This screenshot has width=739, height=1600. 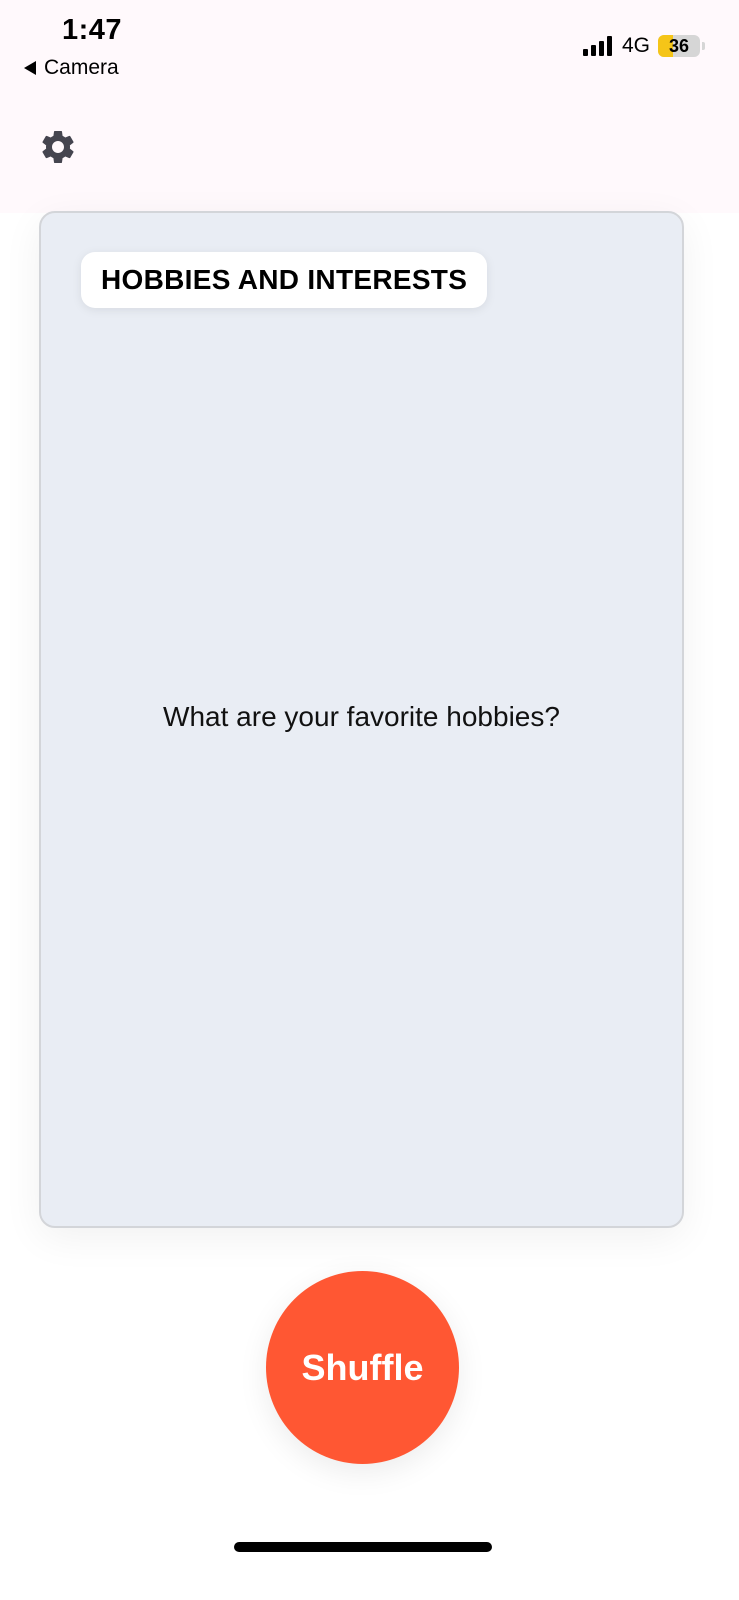 What do you see at coordinates (703, 46) in the screenshot?
I see `battery-nub` at bounding box center [703, 46].